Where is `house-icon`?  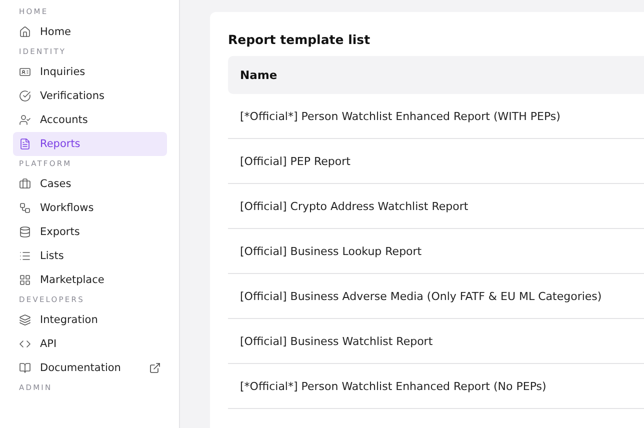
house-icon is located at coordinates (25, 32).